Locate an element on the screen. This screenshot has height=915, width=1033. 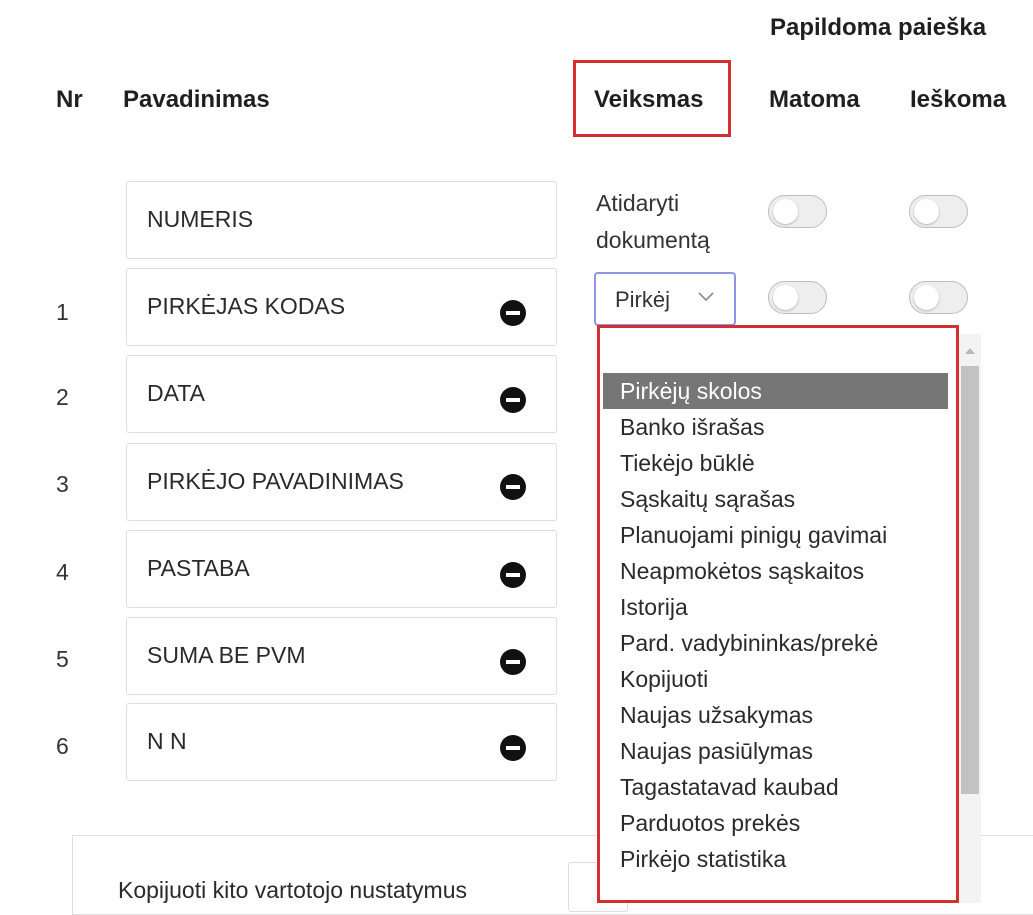
scroll-up-arrow-icon is located at coordinates (970, 351).